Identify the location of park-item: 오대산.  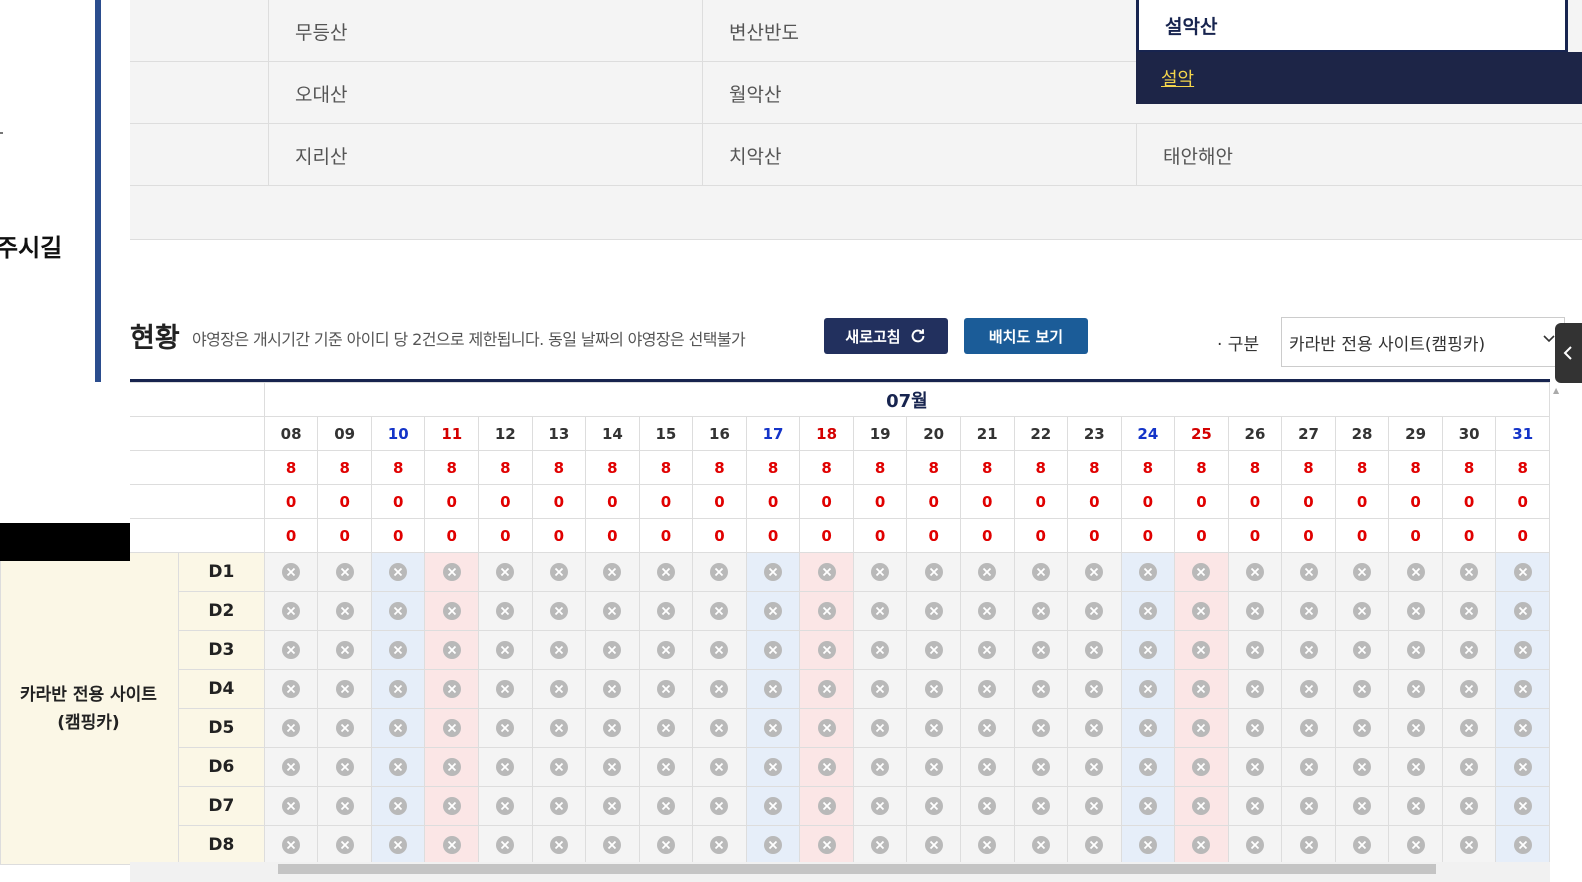
(485, 93).